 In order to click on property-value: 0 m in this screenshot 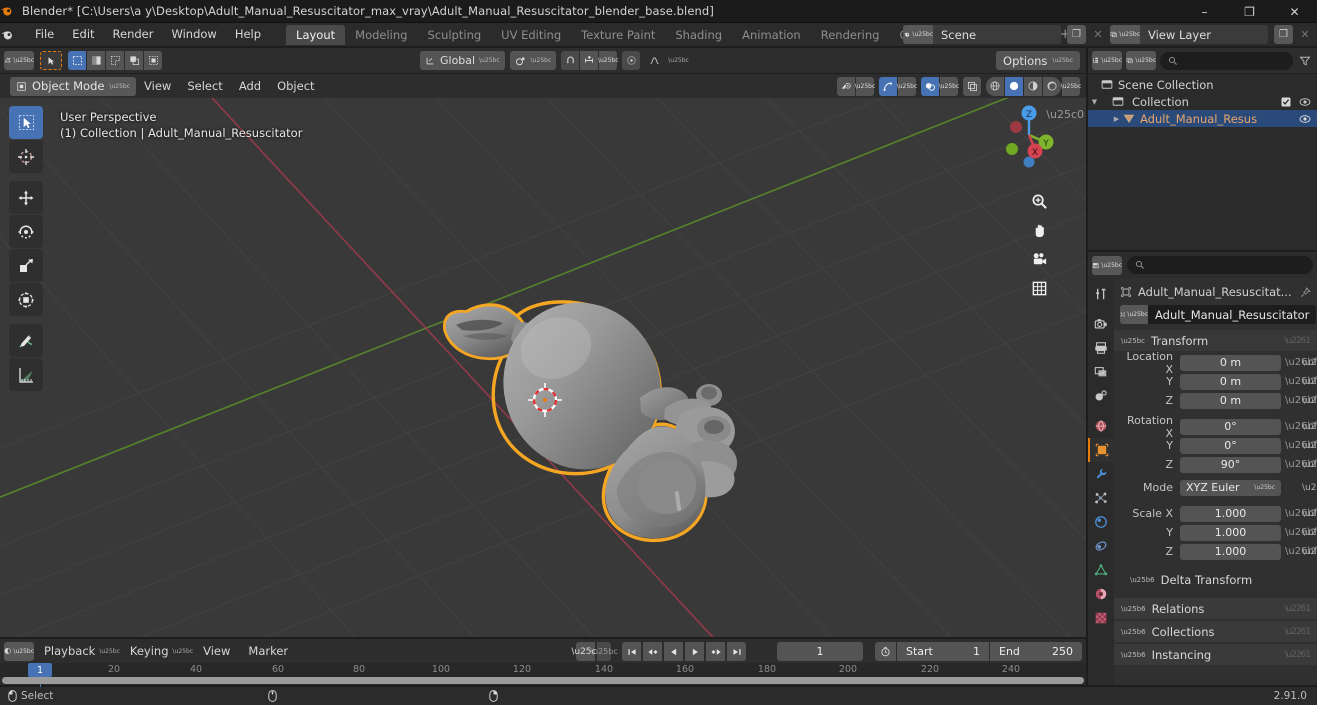, I will do `click(1230, 400)`.